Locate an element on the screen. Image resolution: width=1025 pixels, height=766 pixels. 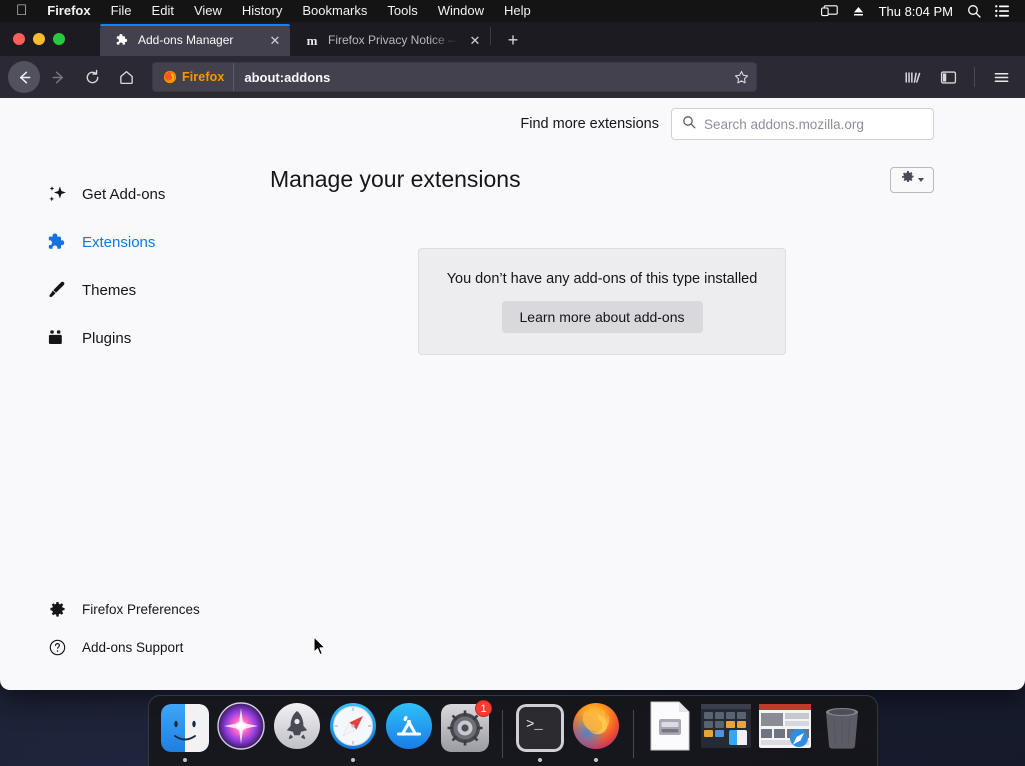
library-icon is located at coordinates (912, 77).